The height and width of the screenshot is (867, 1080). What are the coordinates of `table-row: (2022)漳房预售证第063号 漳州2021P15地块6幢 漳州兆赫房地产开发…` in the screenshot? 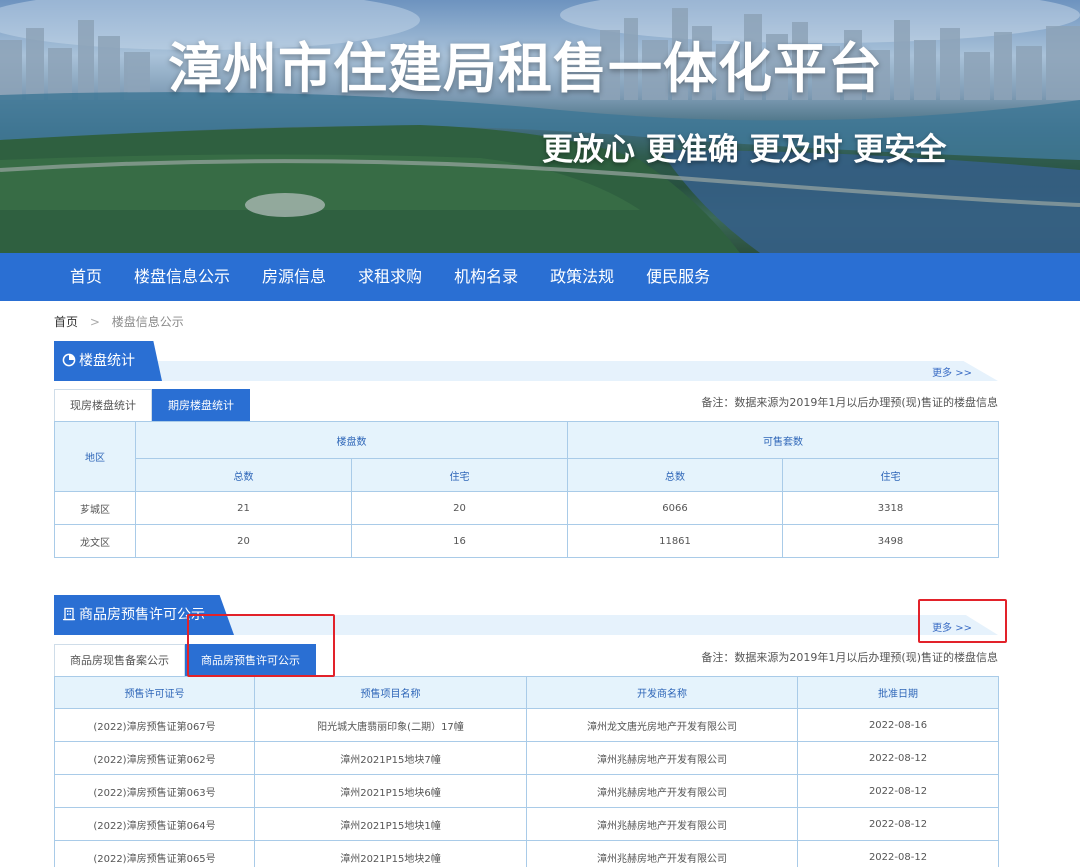 It's located at (526, 791).